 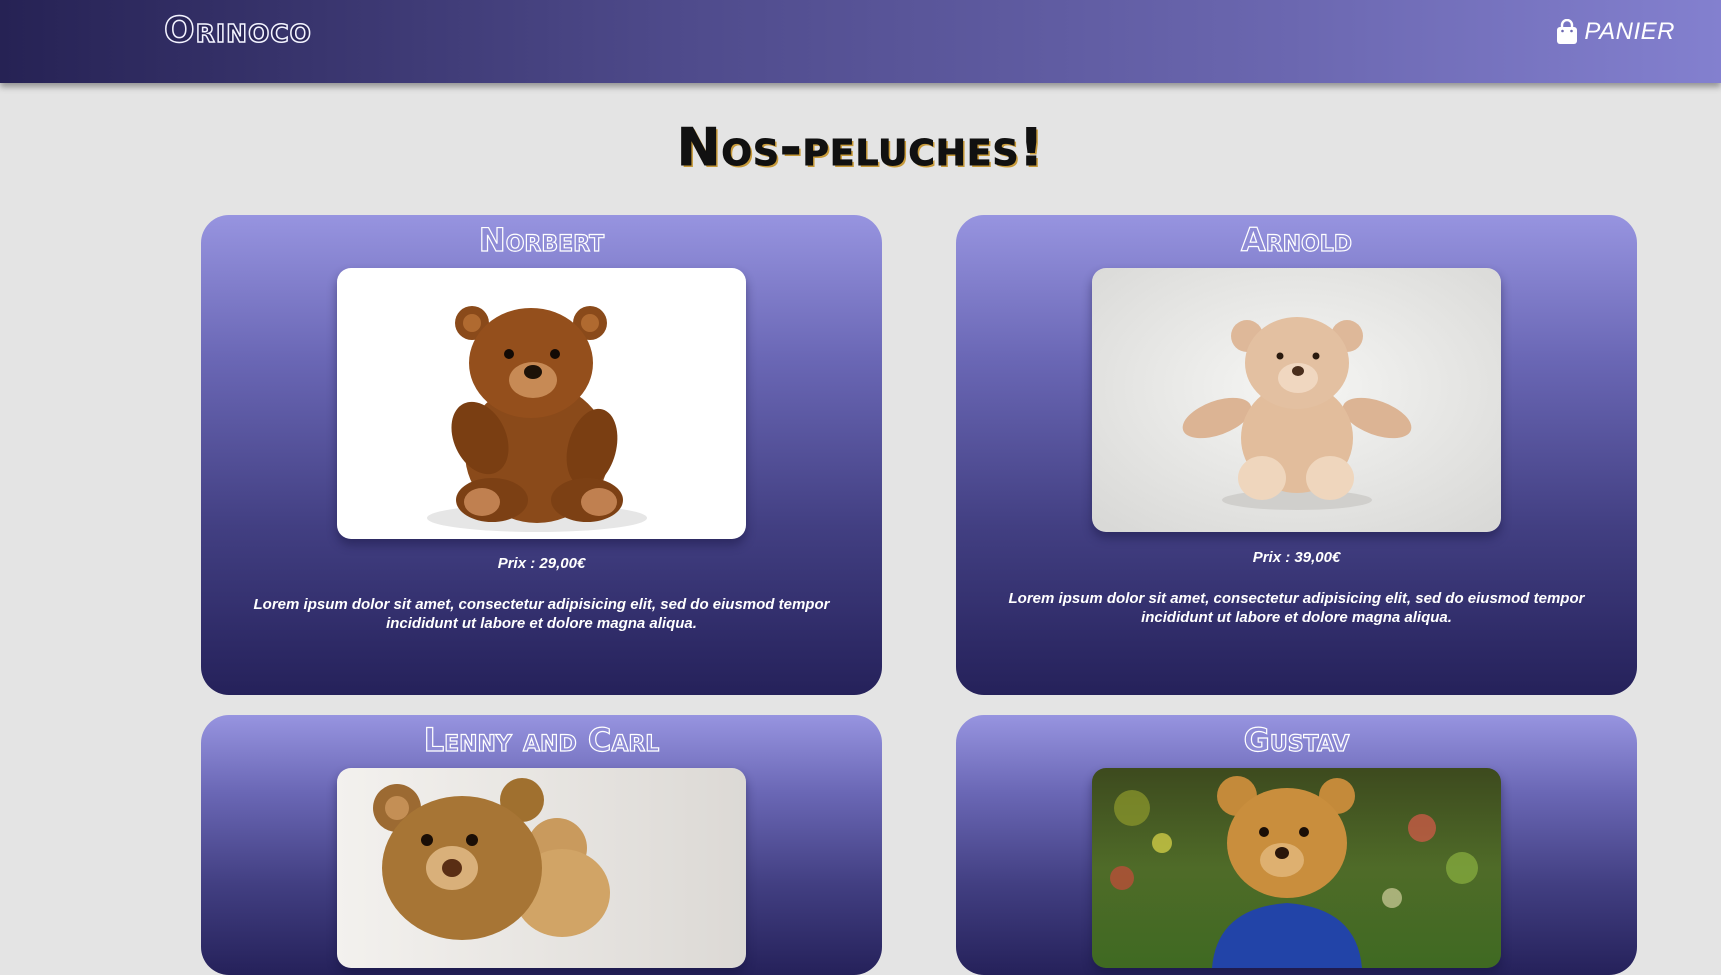 I want to click on teddy-bears-photo, so click(x=541, y=868).